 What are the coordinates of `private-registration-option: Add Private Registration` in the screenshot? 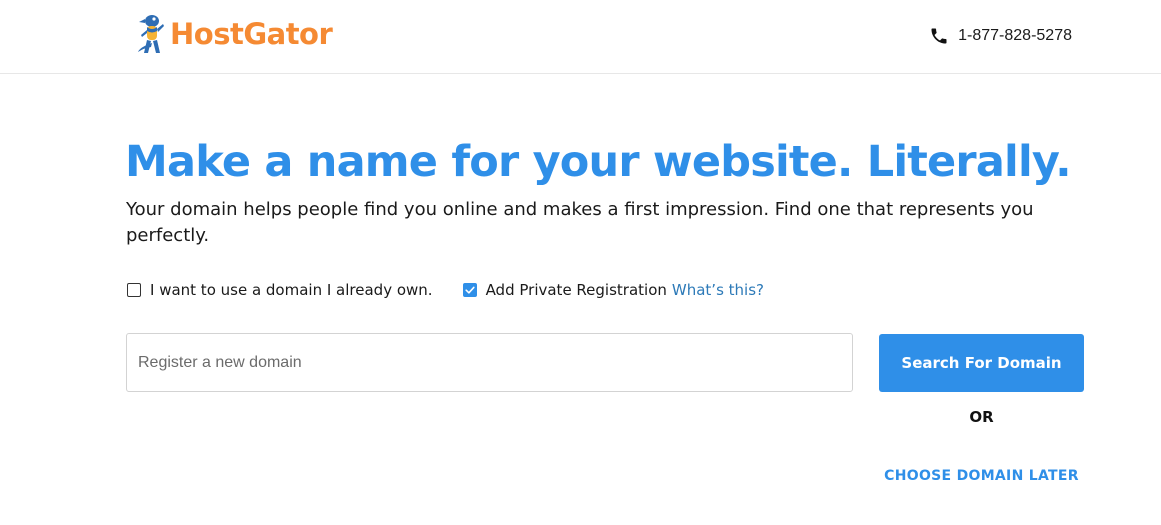 It's located at (564, 290).